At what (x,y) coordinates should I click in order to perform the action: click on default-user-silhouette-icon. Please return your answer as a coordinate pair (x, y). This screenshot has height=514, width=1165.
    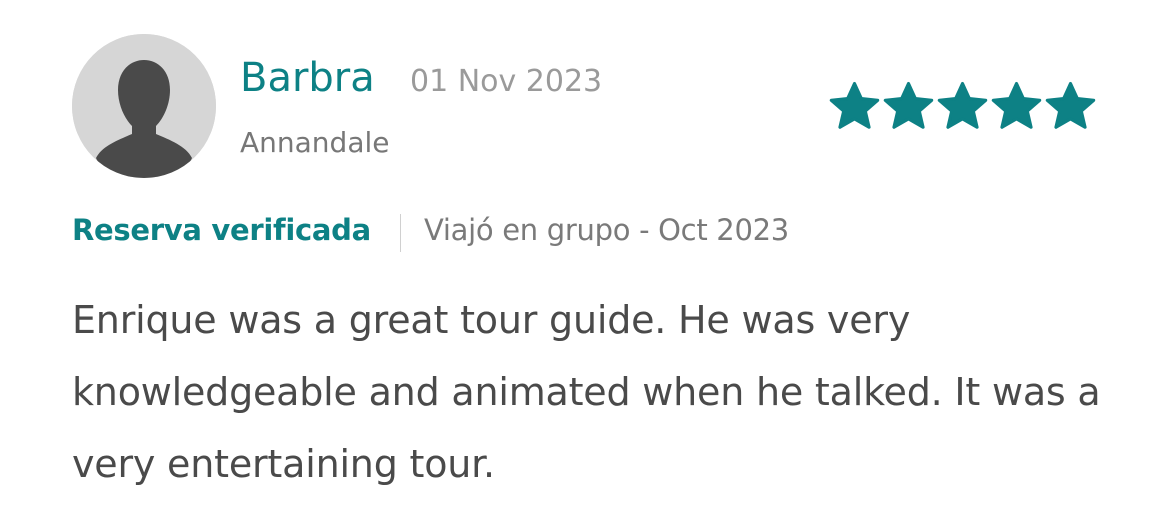
    Looking at the image, I should click on (144, 106).